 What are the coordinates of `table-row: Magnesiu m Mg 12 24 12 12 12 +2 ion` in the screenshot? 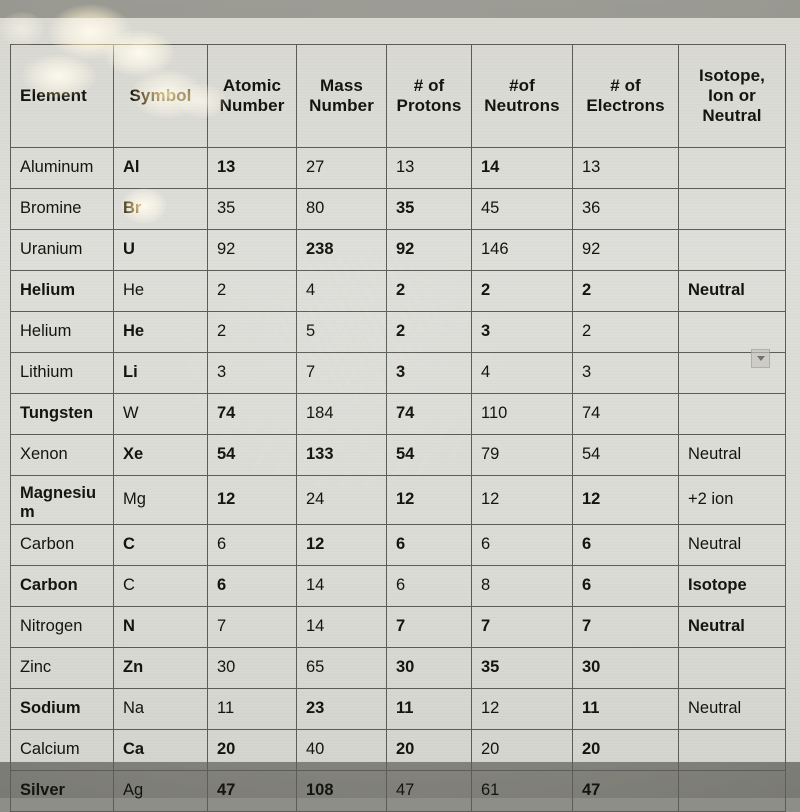 It's located at (398, 500).